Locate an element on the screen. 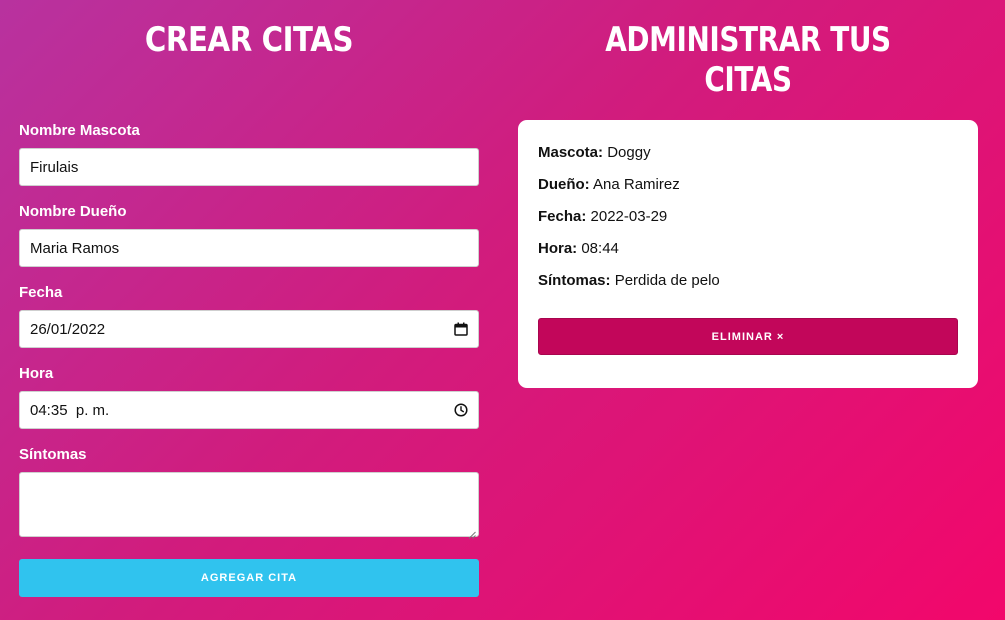 The width and height of the screenshot is (1005, 620). add-appointment-button: Agregar Cita is located at coordinates (249, 578).